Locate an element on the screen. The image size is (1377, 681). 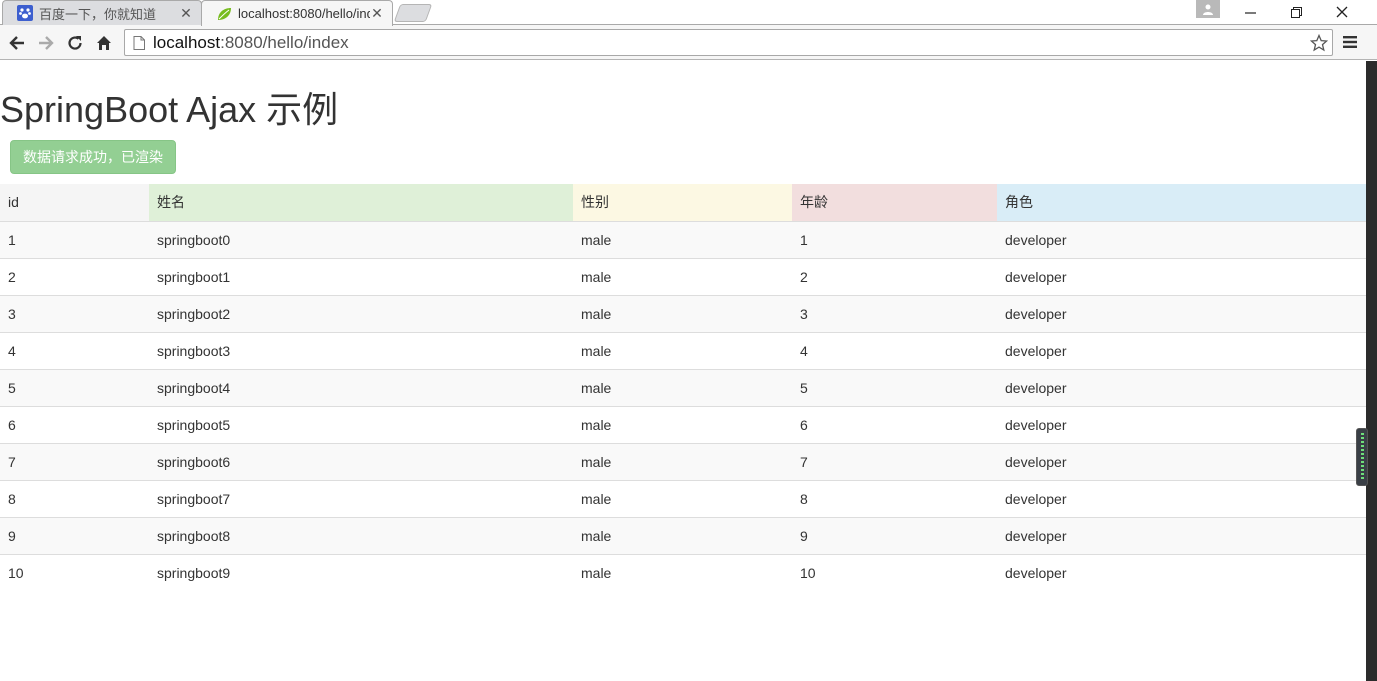
reload-icon is located at coordinates (75, 43).